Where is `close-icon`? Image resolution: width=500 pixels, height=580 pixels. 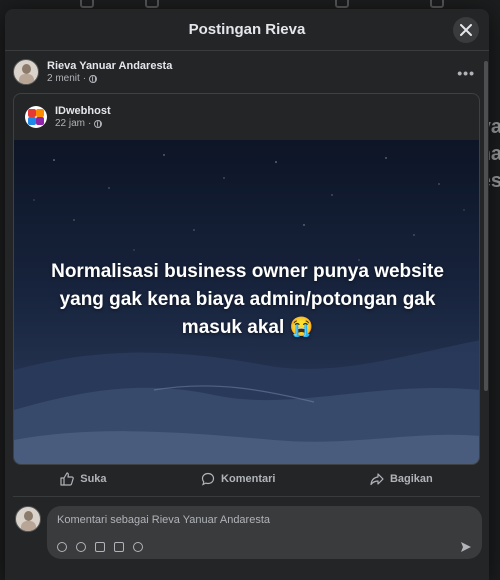 close-icon is located at coordinates (466, 30).